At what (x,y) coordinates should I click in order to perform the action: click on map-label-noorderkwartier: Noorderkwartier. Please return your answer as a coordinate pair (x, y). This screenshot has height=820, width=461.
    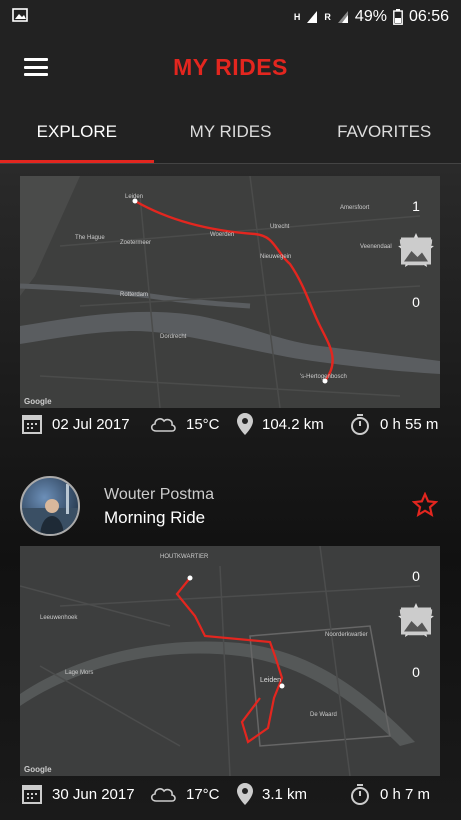
    Looking at the image, I should click on (346, 635).